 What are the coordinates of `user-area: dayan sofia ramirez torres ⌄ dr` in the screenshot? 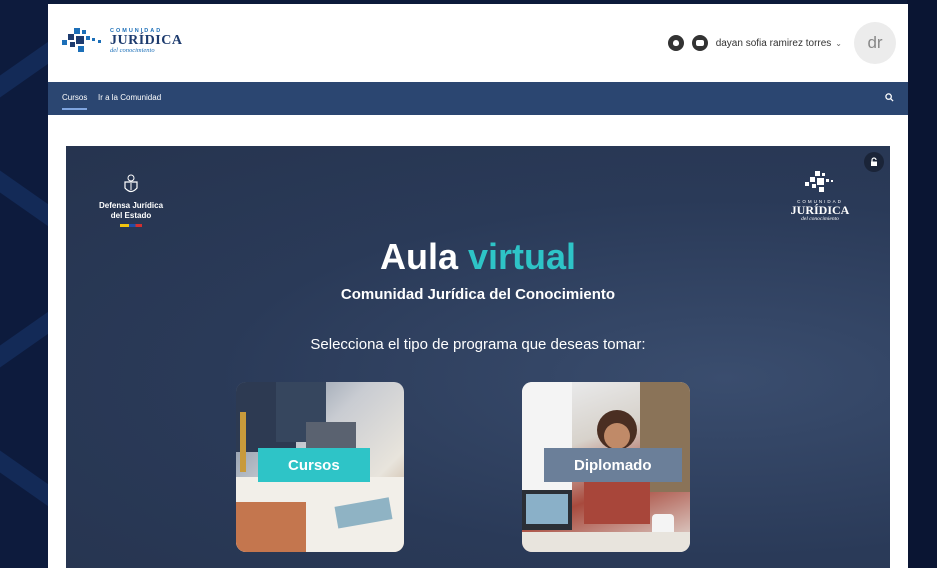 It's located at (781, 43).